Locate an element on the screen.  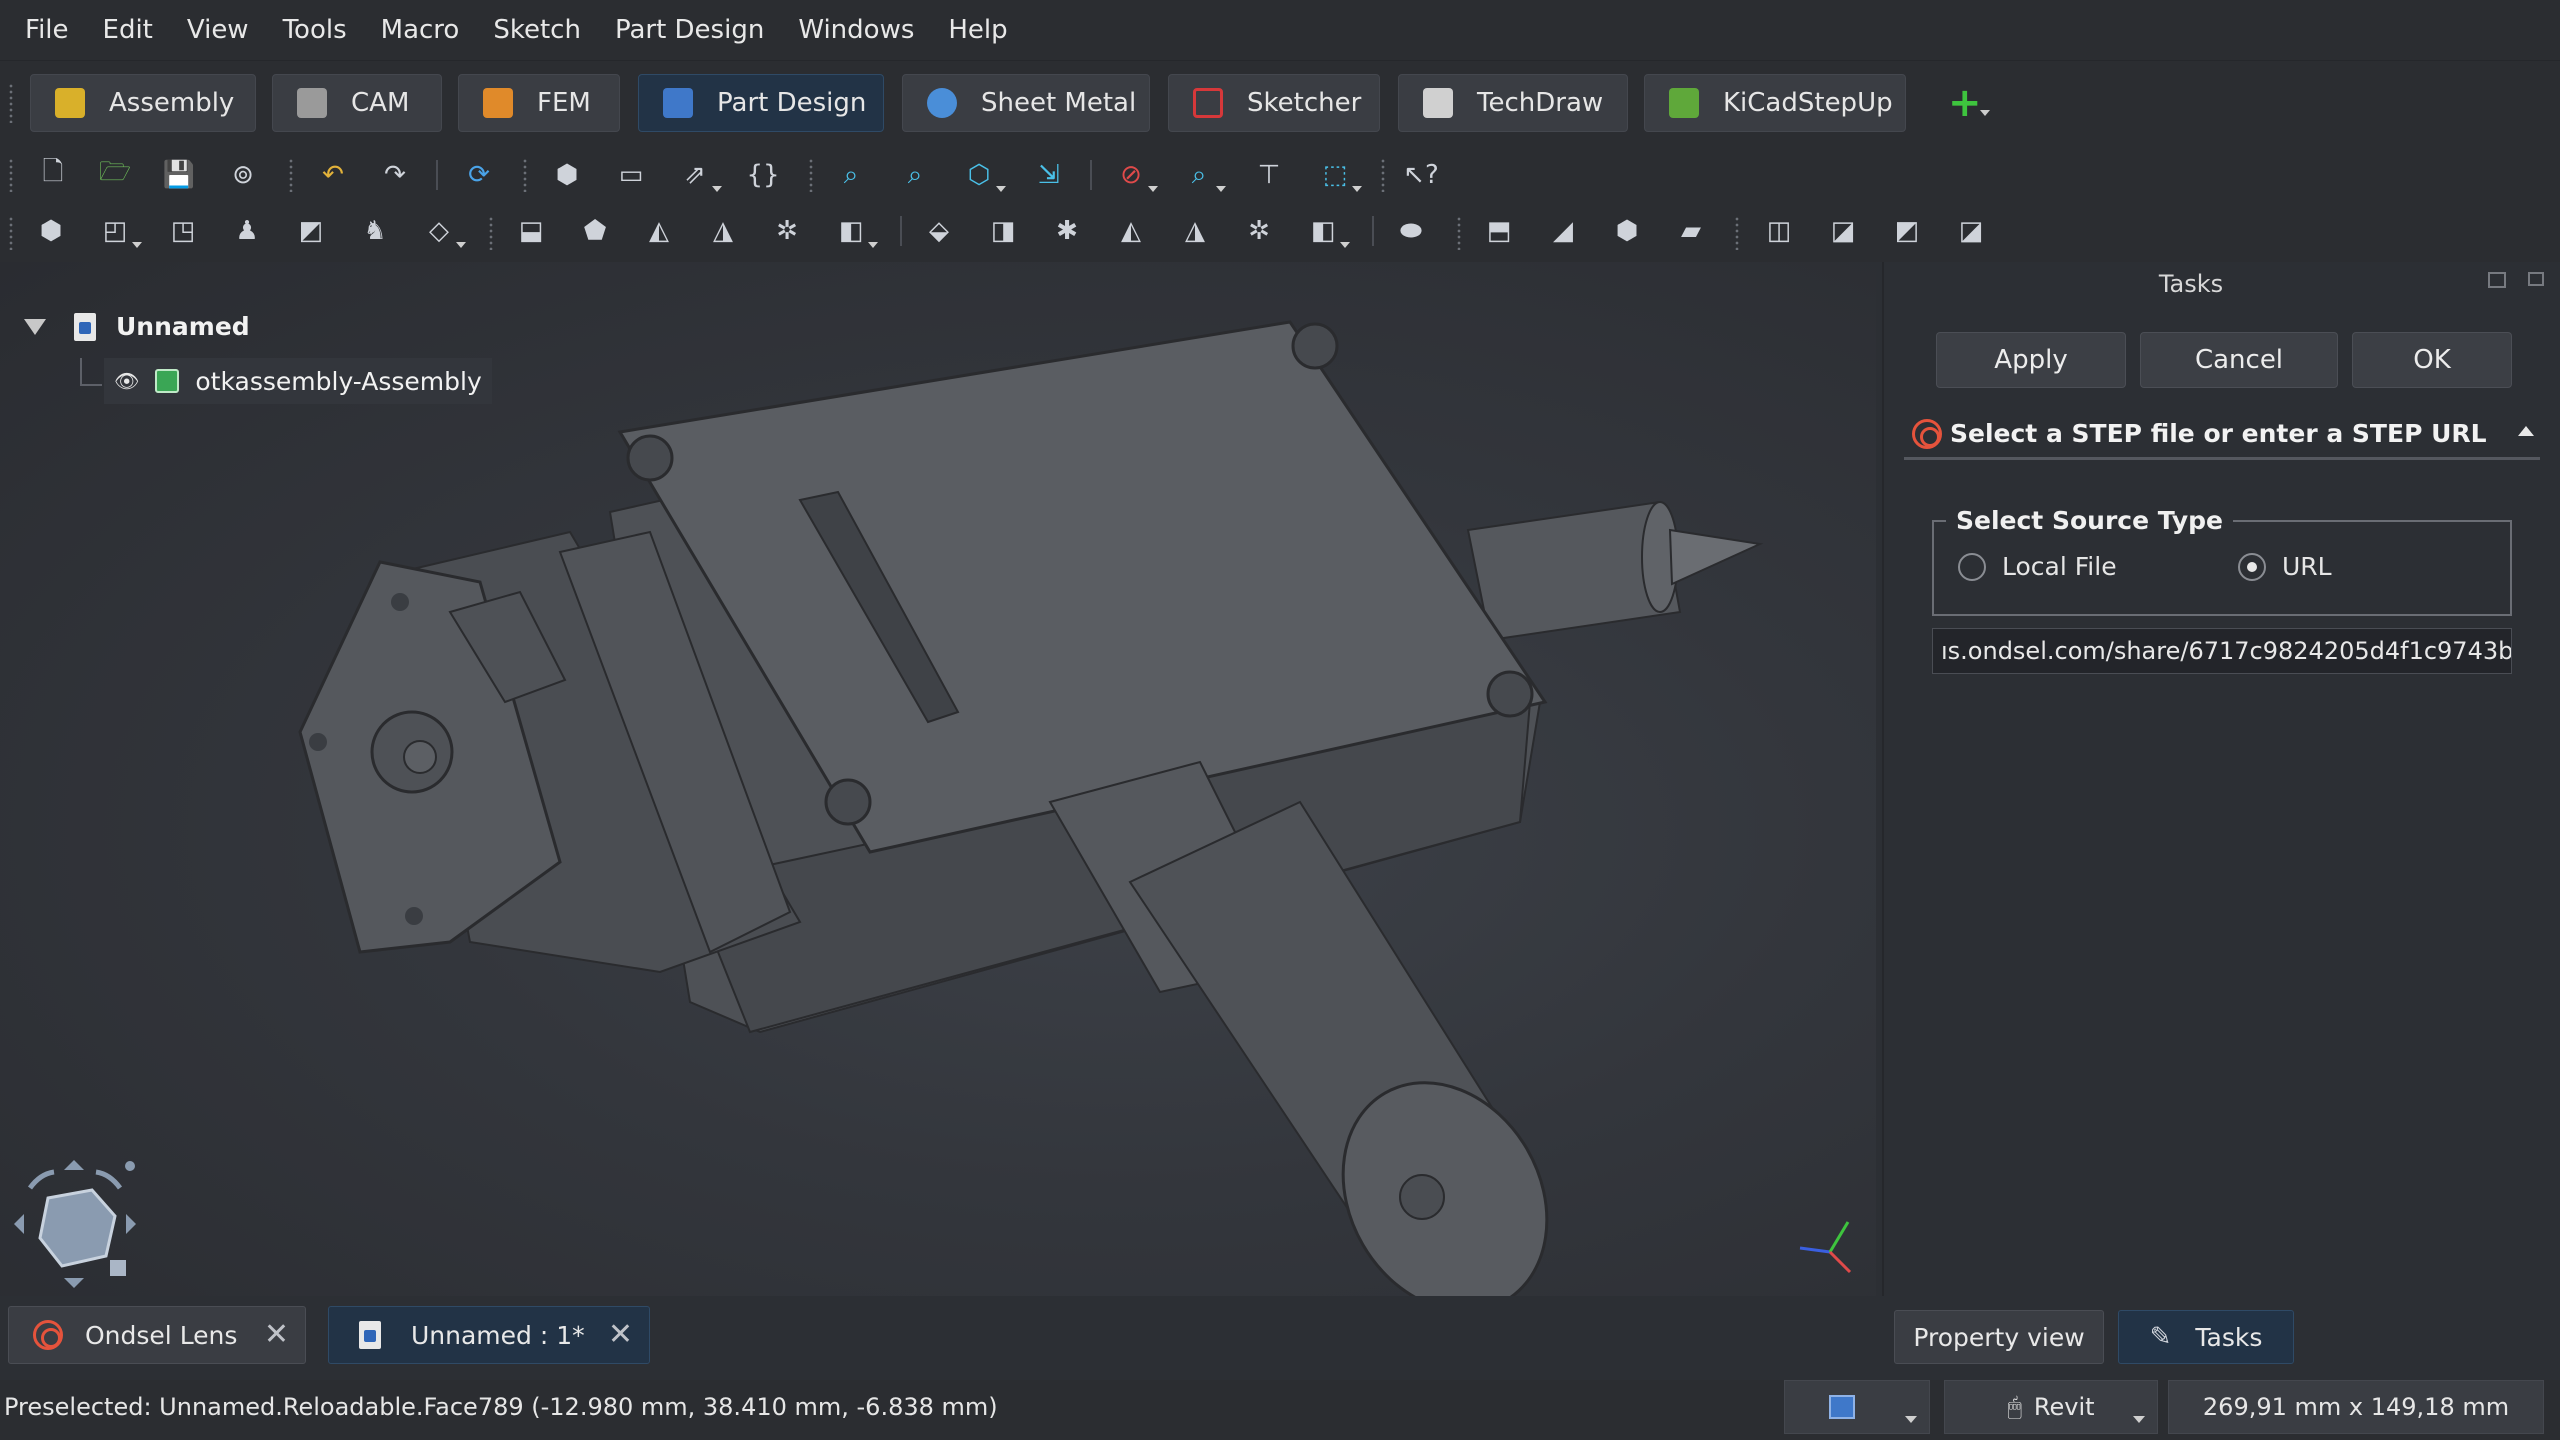
open-document-icon: 🗁 is located at coordinates (115, 173).